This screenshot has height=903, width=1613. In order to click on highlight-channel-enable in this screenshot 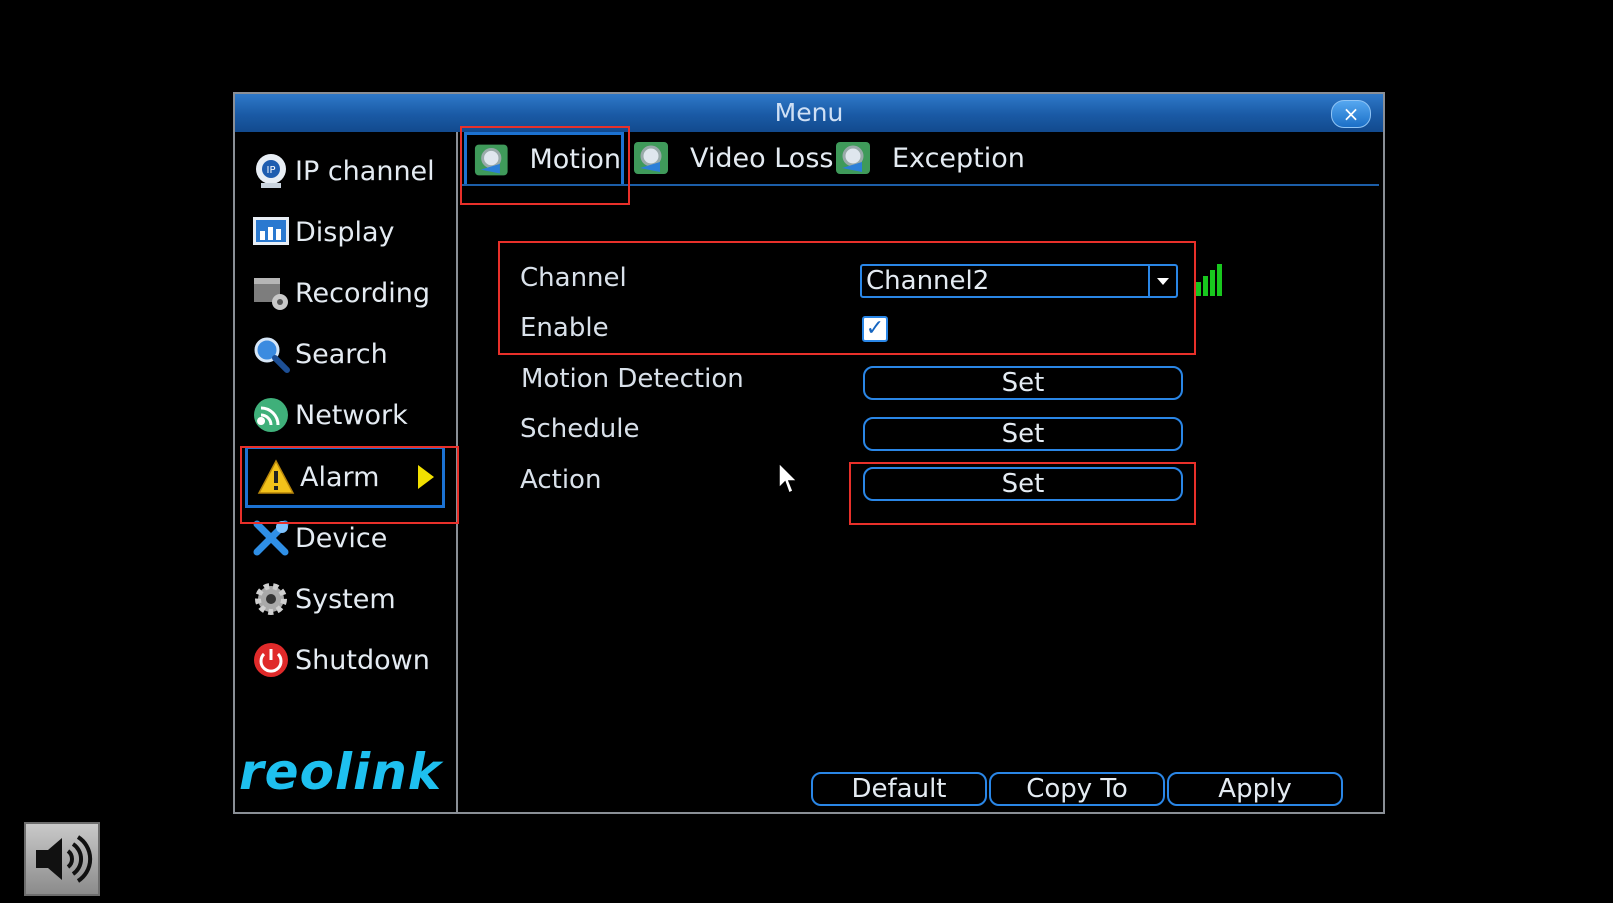, I will do `click(847, 298)`.